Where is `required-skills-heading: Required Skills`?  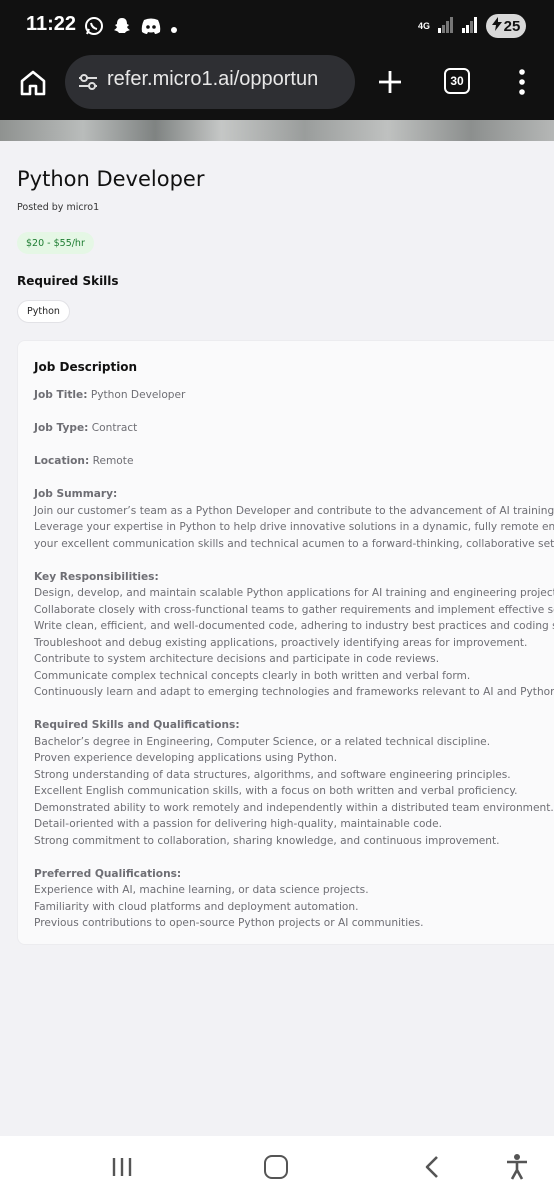 required-skills-heading: Required Skills is located at coordinates (68, 281).